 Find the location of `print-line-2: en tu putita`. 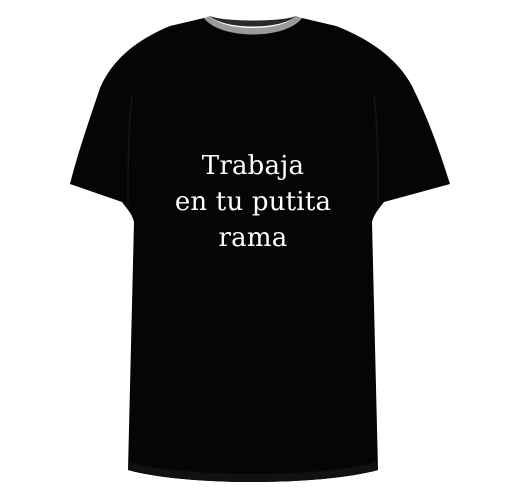

print-line-2: en tu putita is located at coordinates (253, 202).